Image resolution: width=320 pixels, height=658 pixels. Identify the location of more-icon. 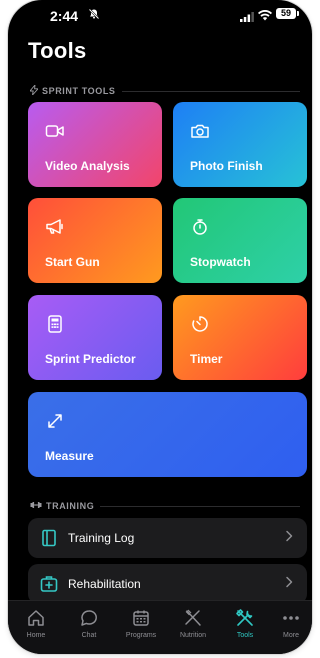
(291, 618).